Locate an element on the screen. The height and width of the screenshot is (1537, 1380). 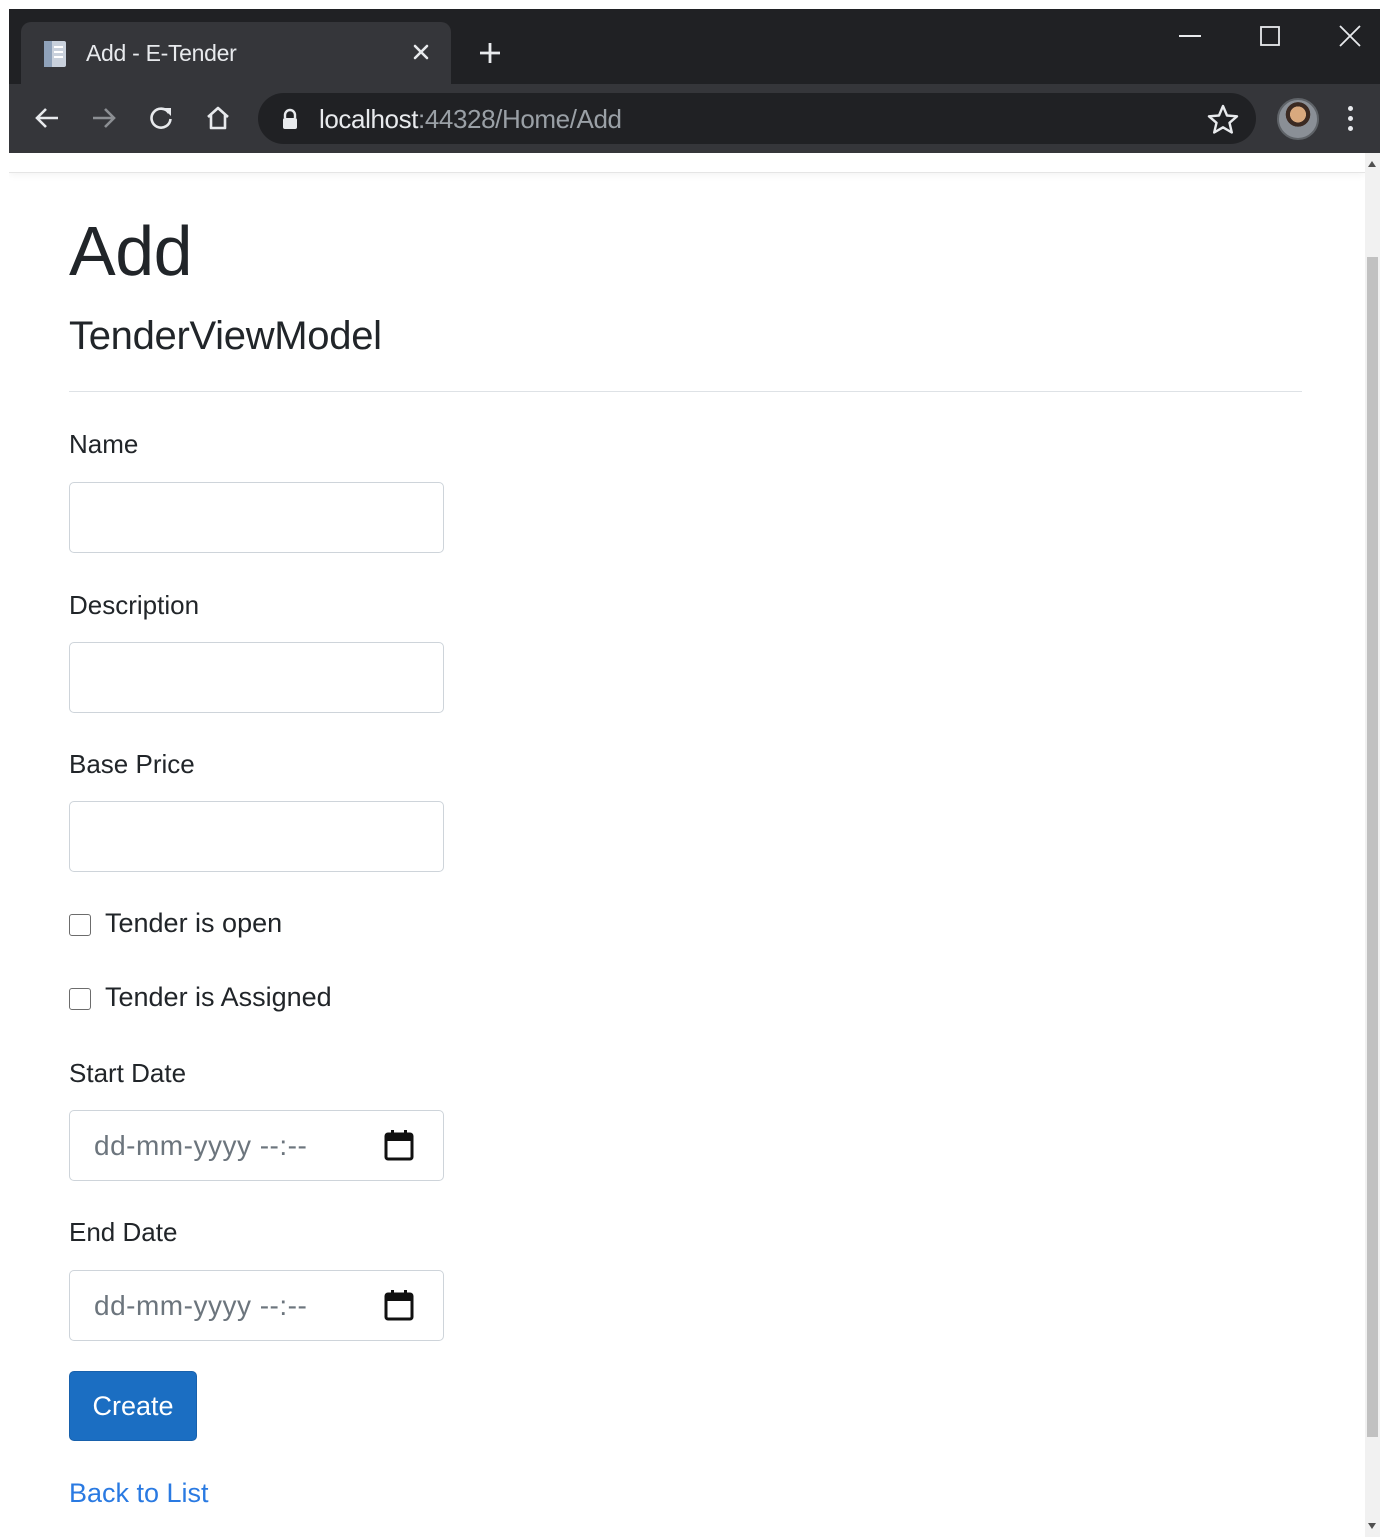
create-button: Create is located at coordinates (133, 1406).